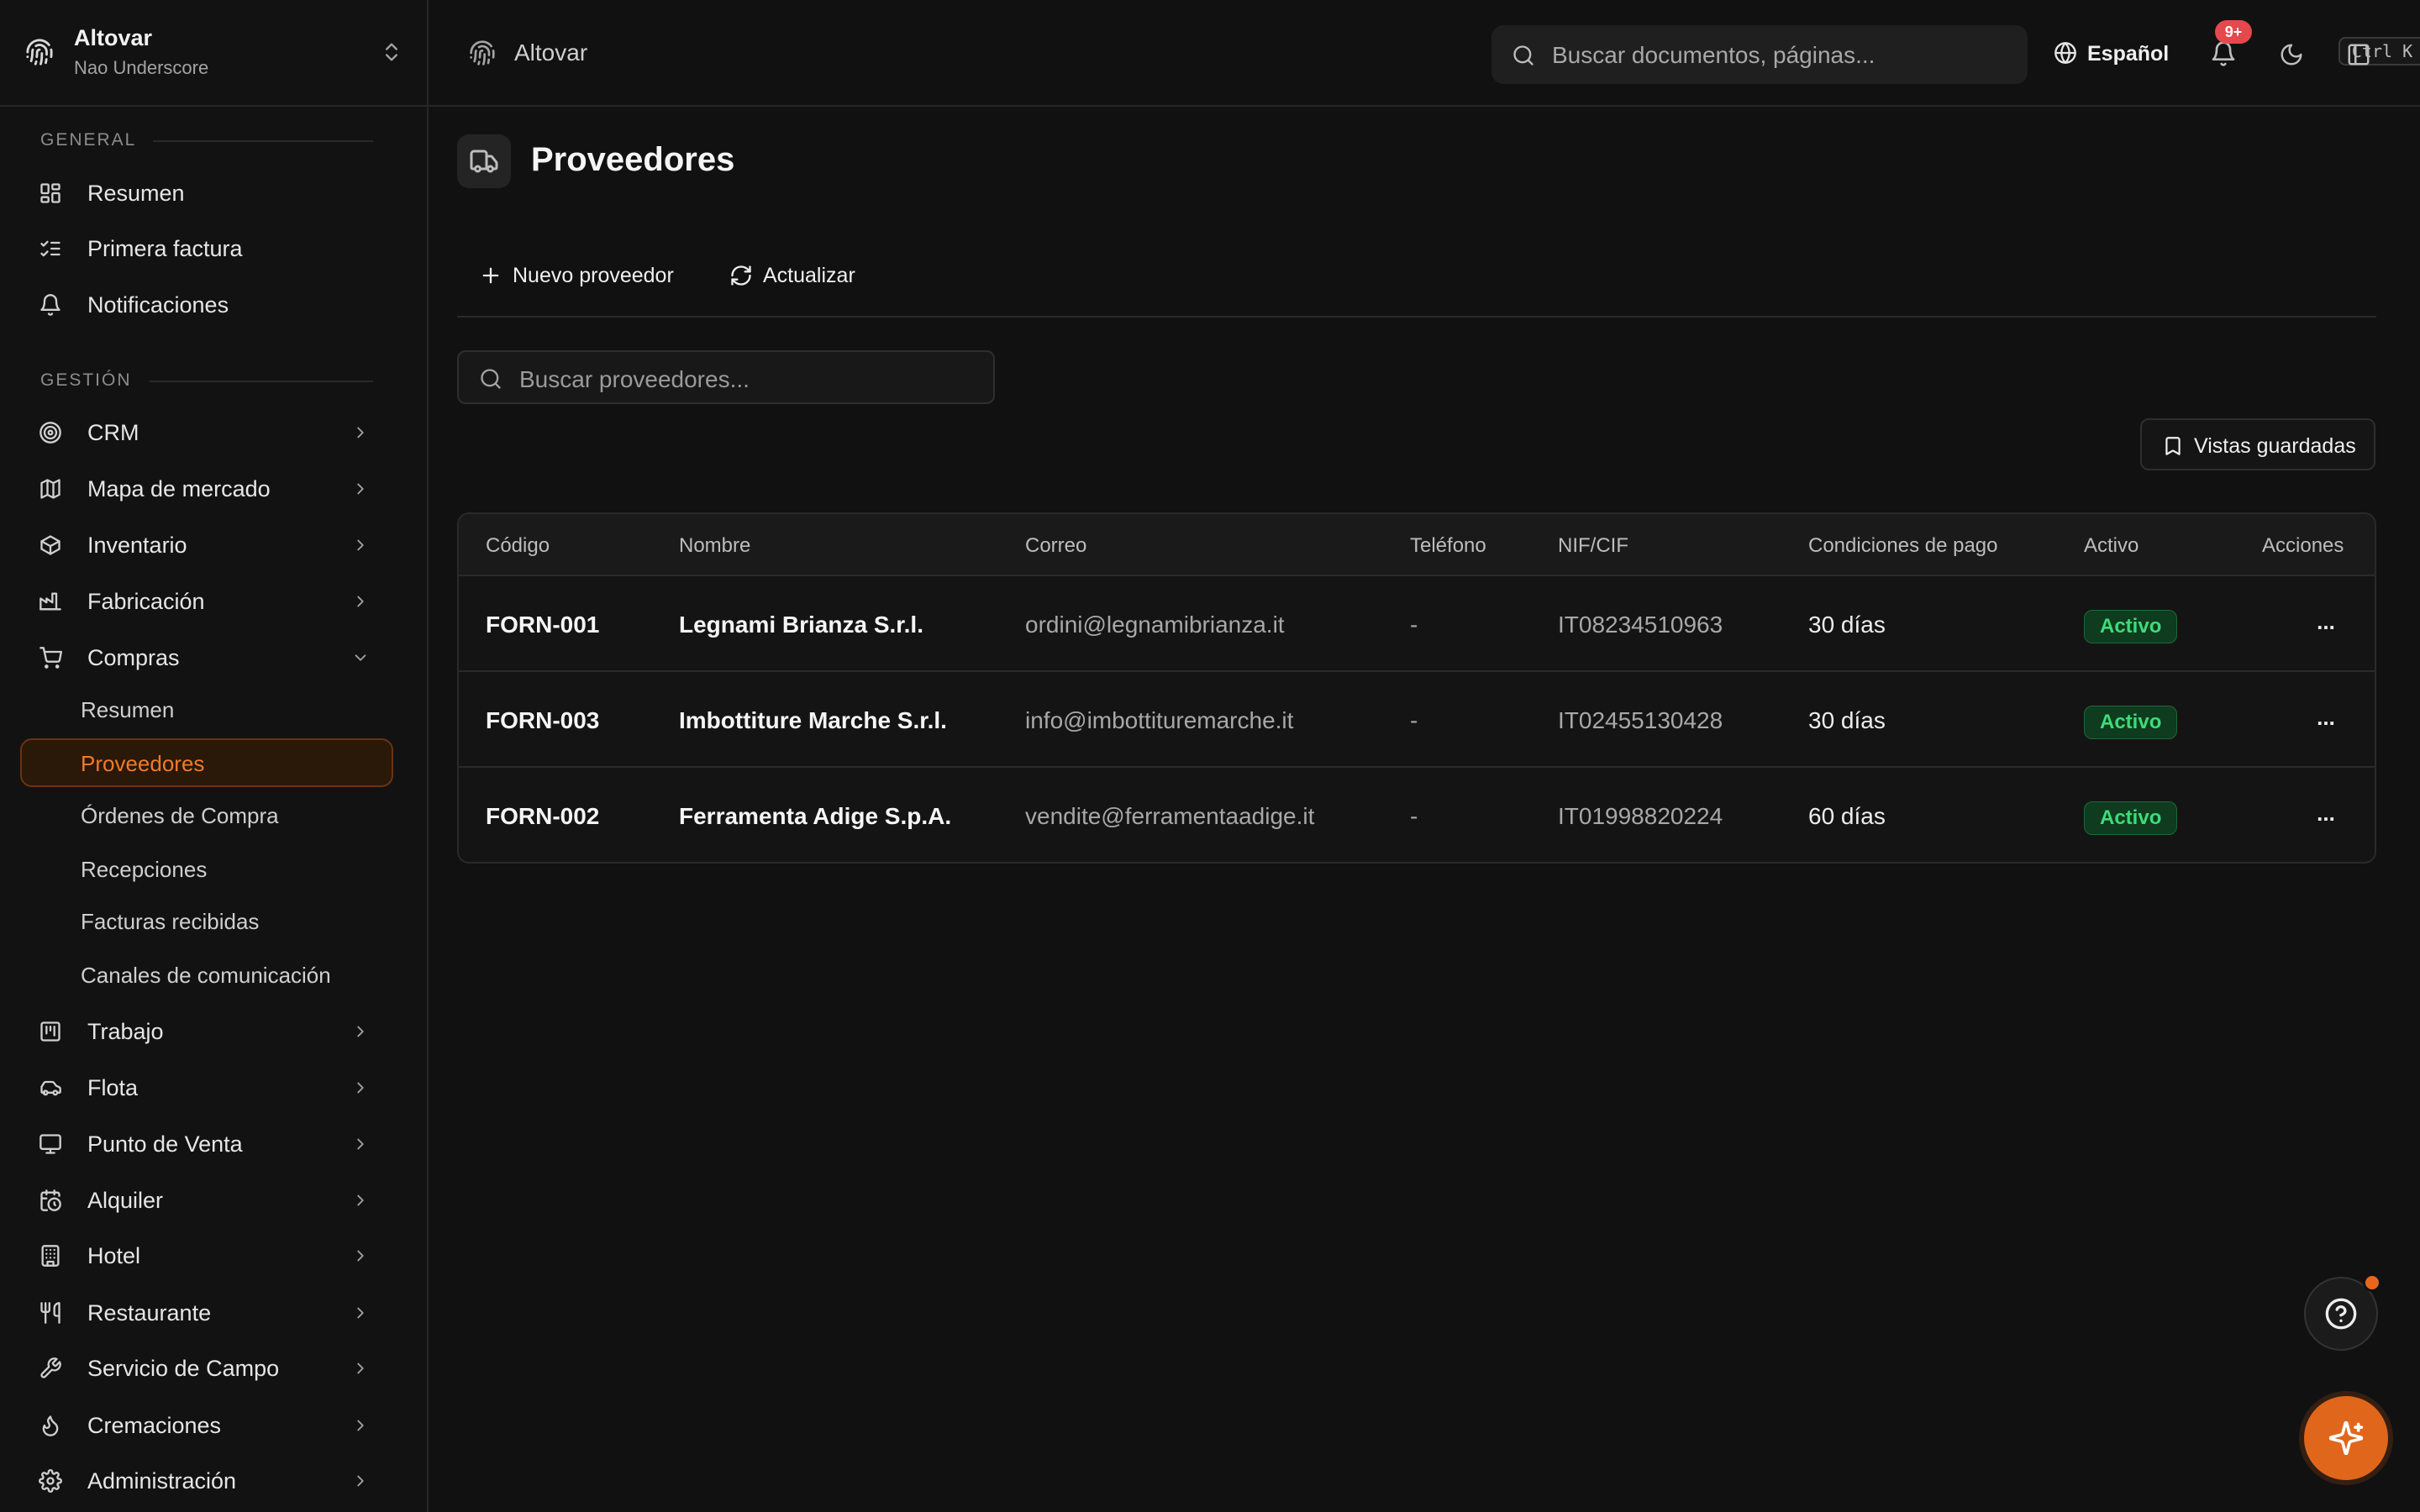 This screenshot has height=1512, width=2420. I want to click on cell-email: info@imbottituremarche.it, so click(1159, 720).